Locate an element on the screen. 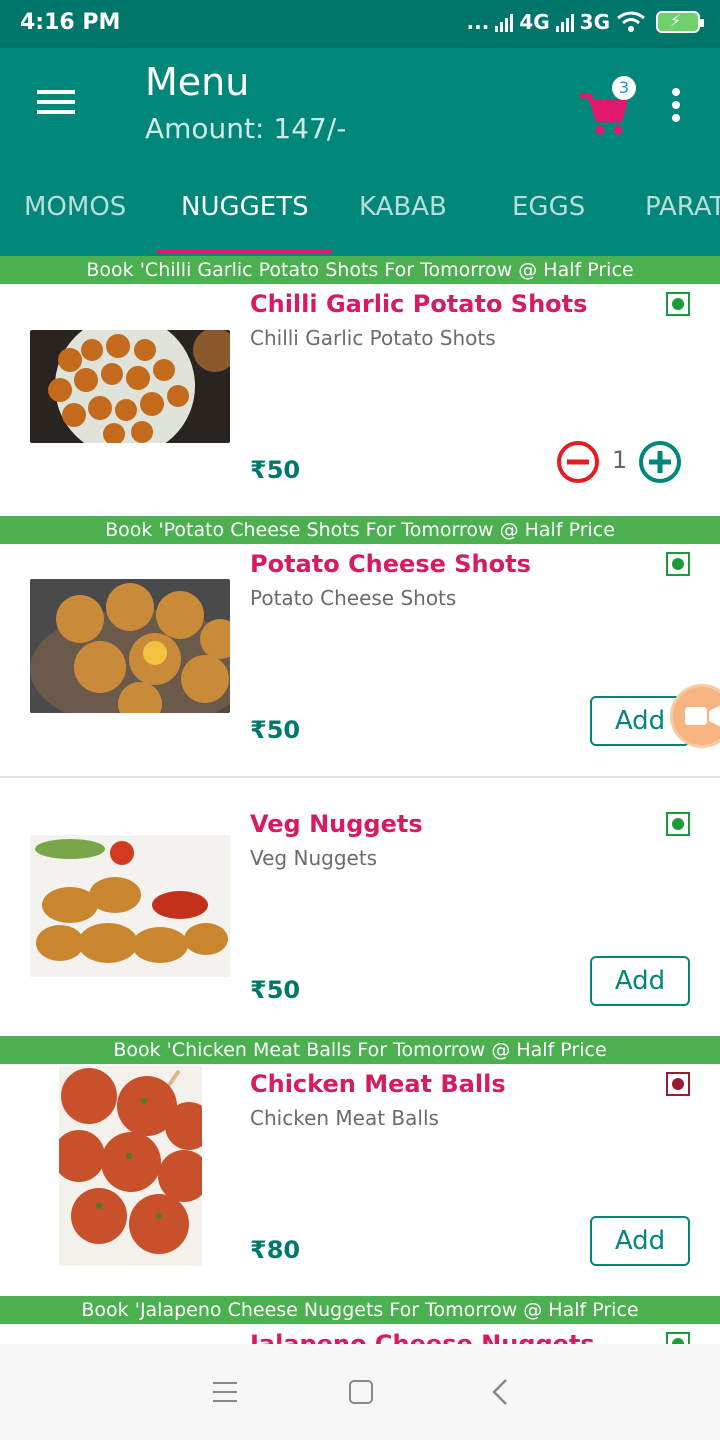  item-name: Chicken Meat Balls is located at coordinates (378, 1084).